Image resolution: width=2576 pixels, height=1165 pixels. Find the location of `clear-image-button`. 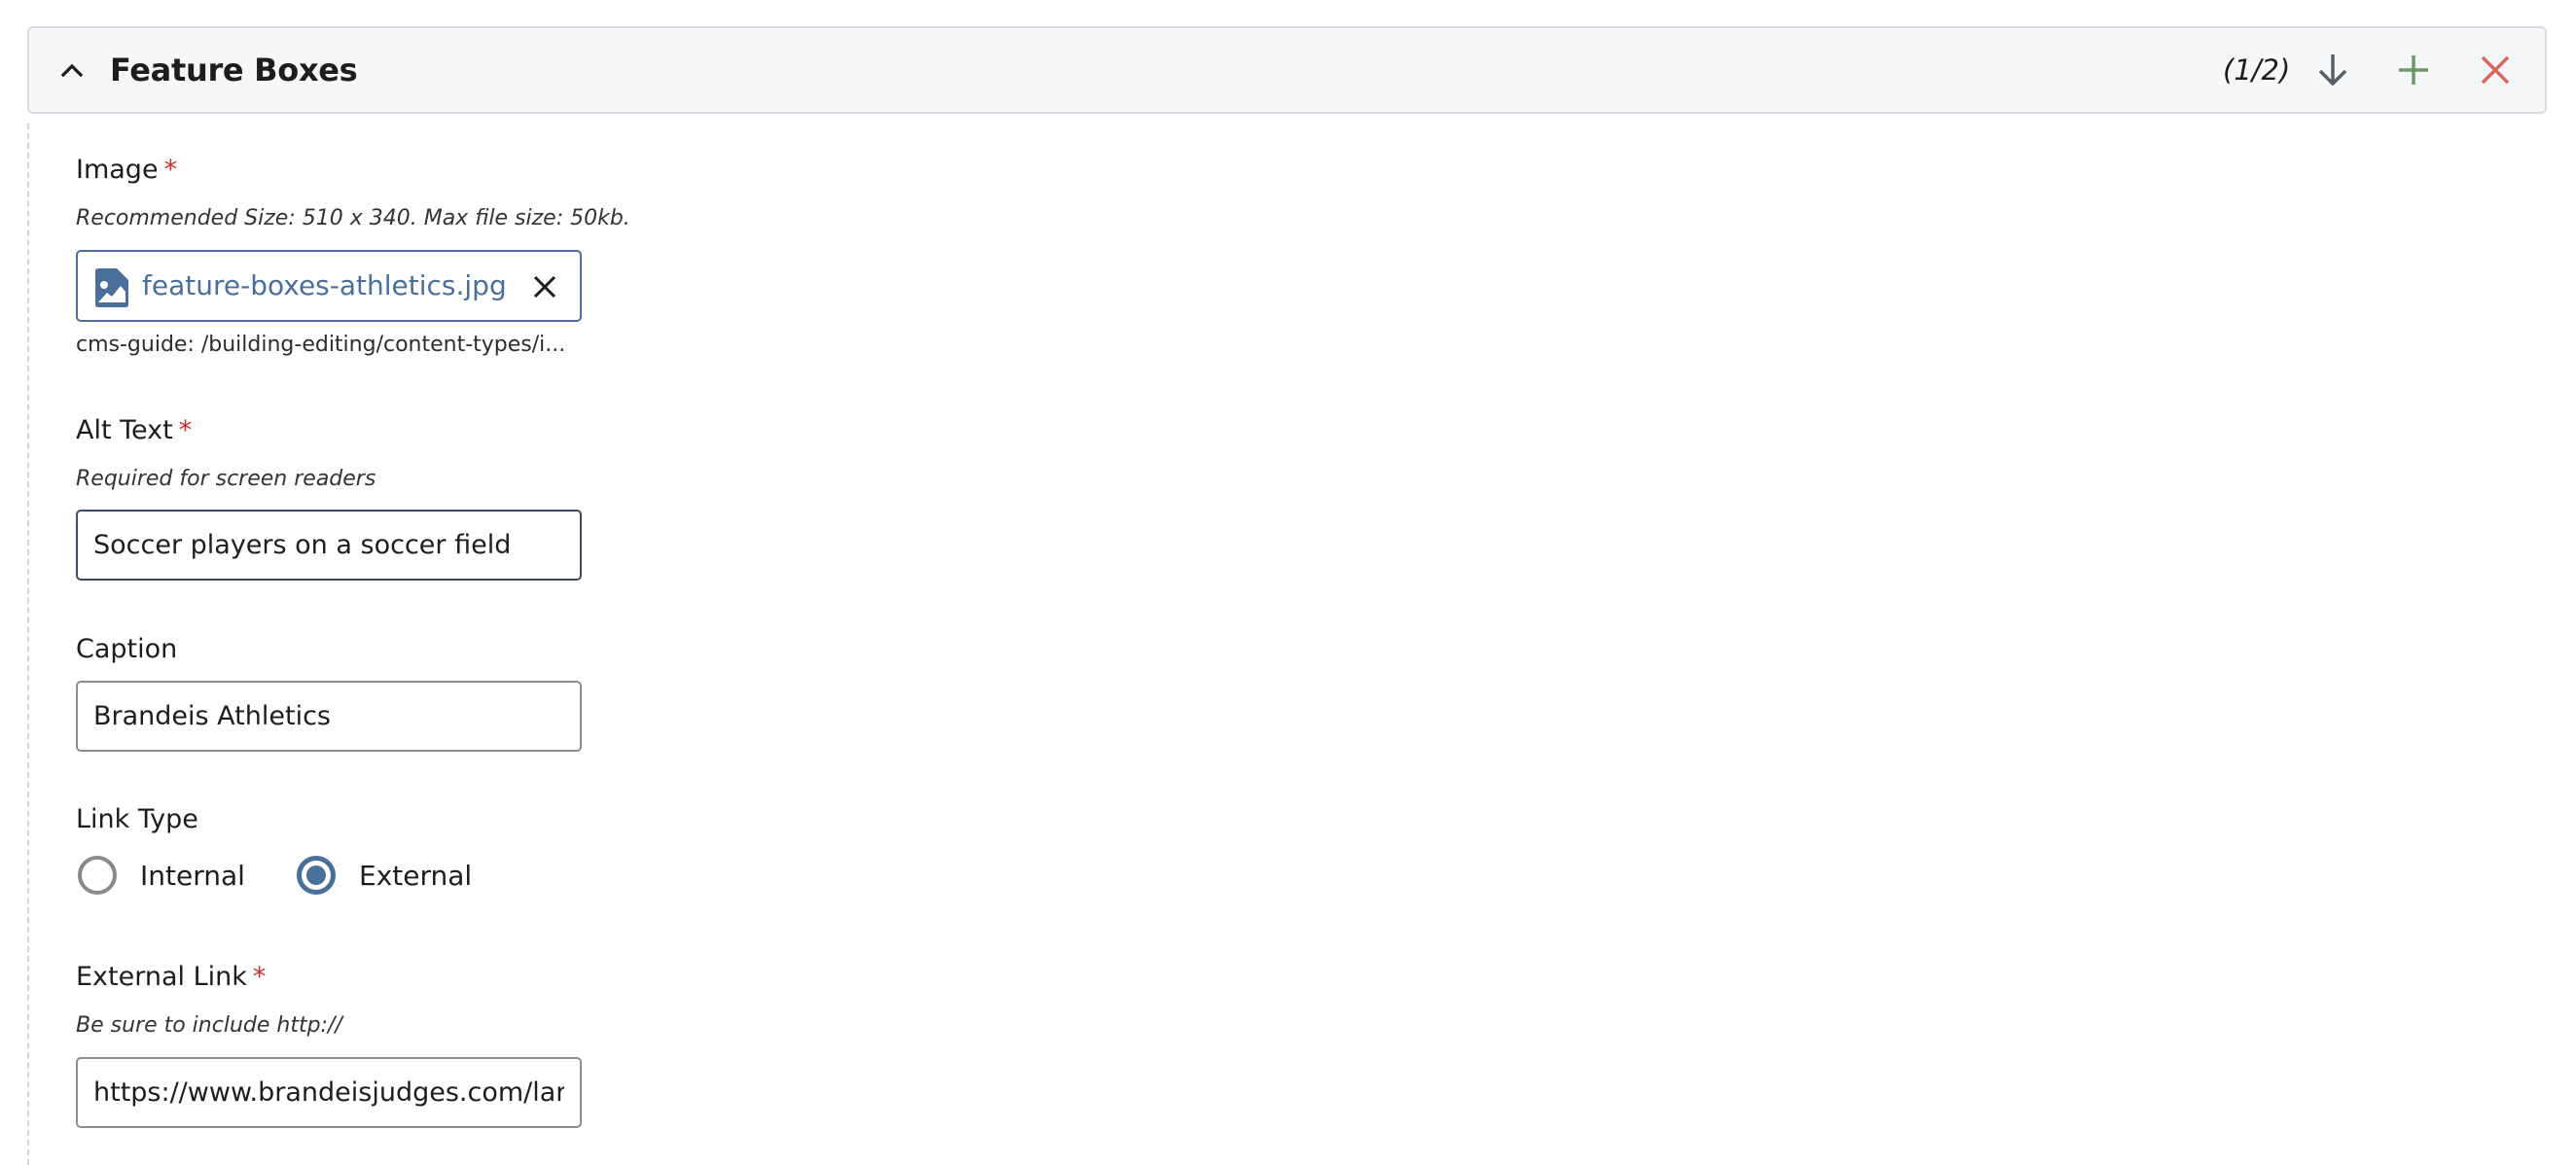

clear-image-button is located at coordinates (544, 287).